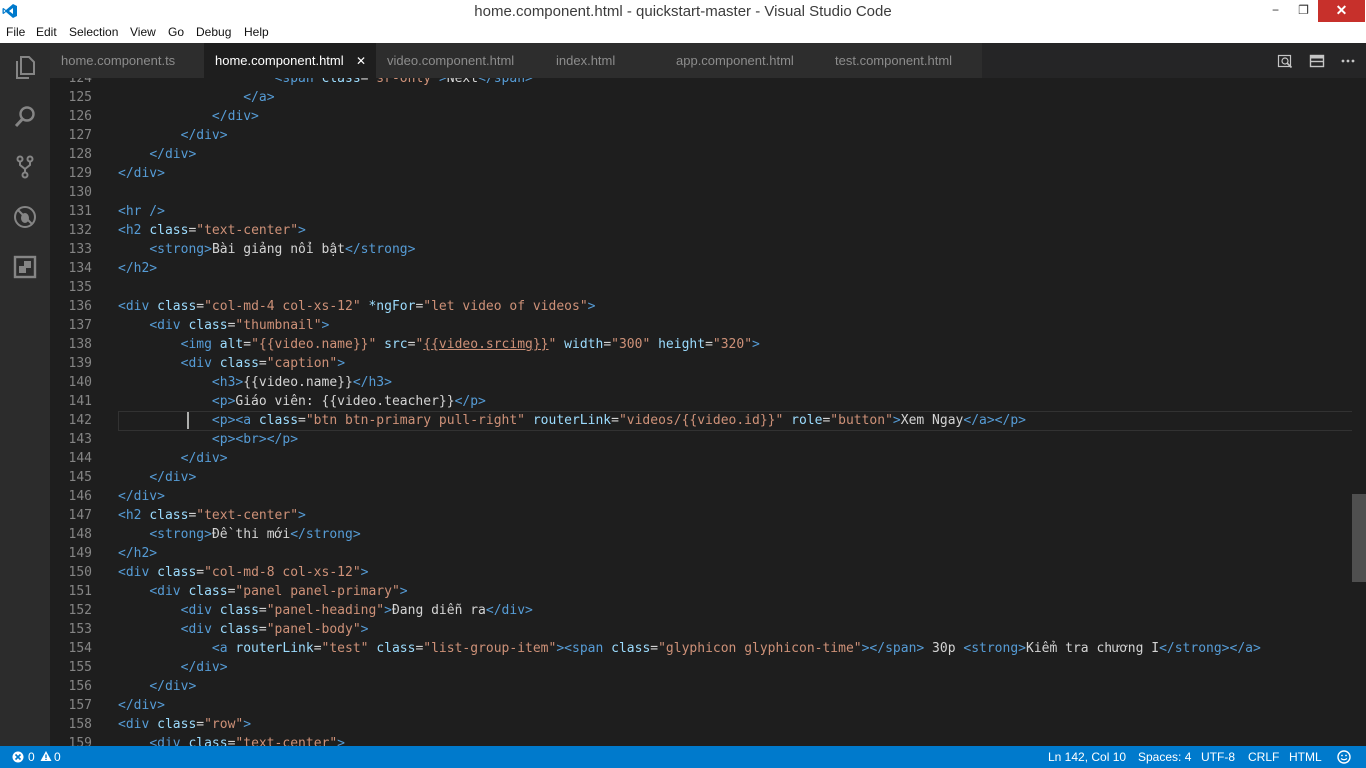  Describe the element at coordinates (25, 117) in the screenshot. I see `search-icon` at that location.